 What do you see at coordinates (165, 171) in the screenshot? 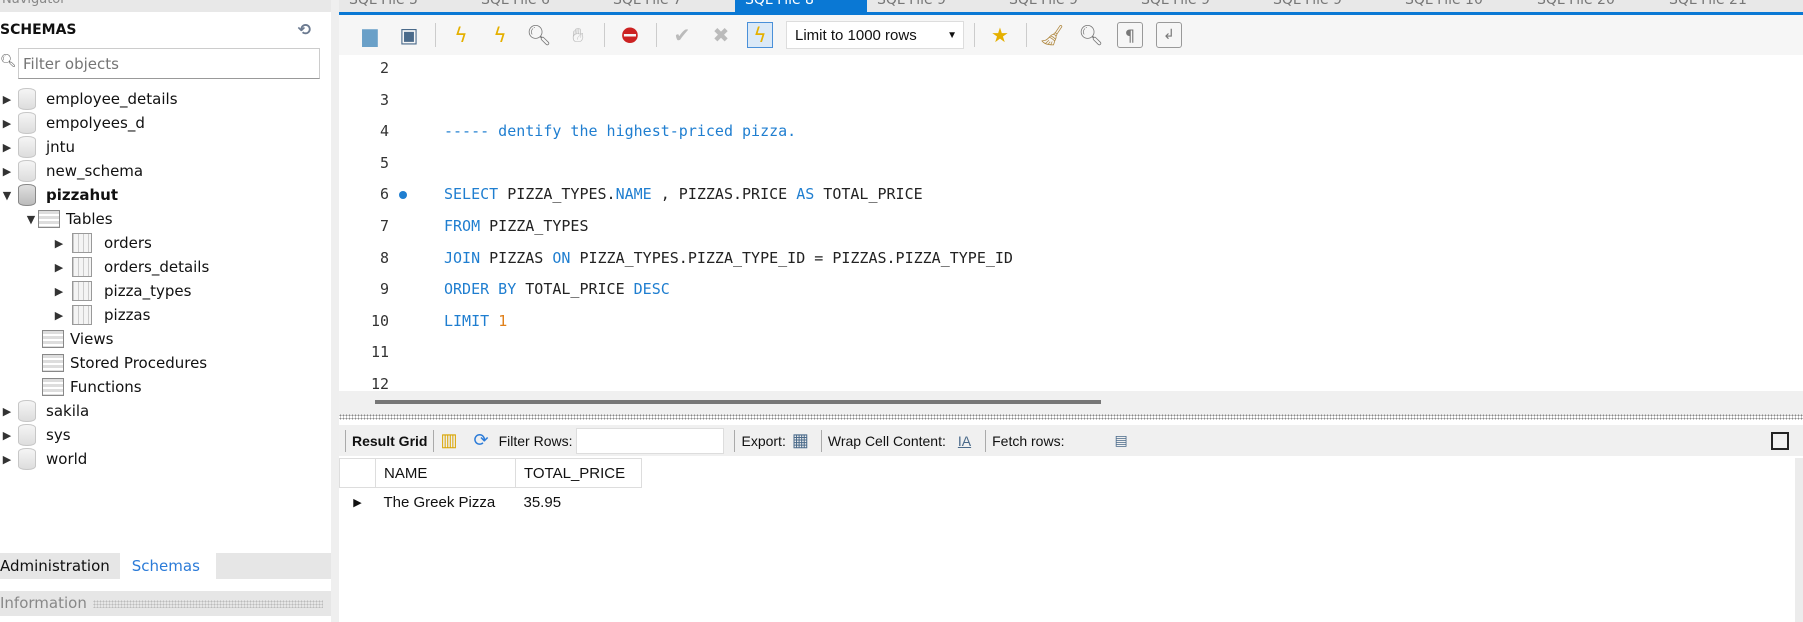
I see `schema-item-new_schema: ▶ new_schema` at bounding box center [165, 171].